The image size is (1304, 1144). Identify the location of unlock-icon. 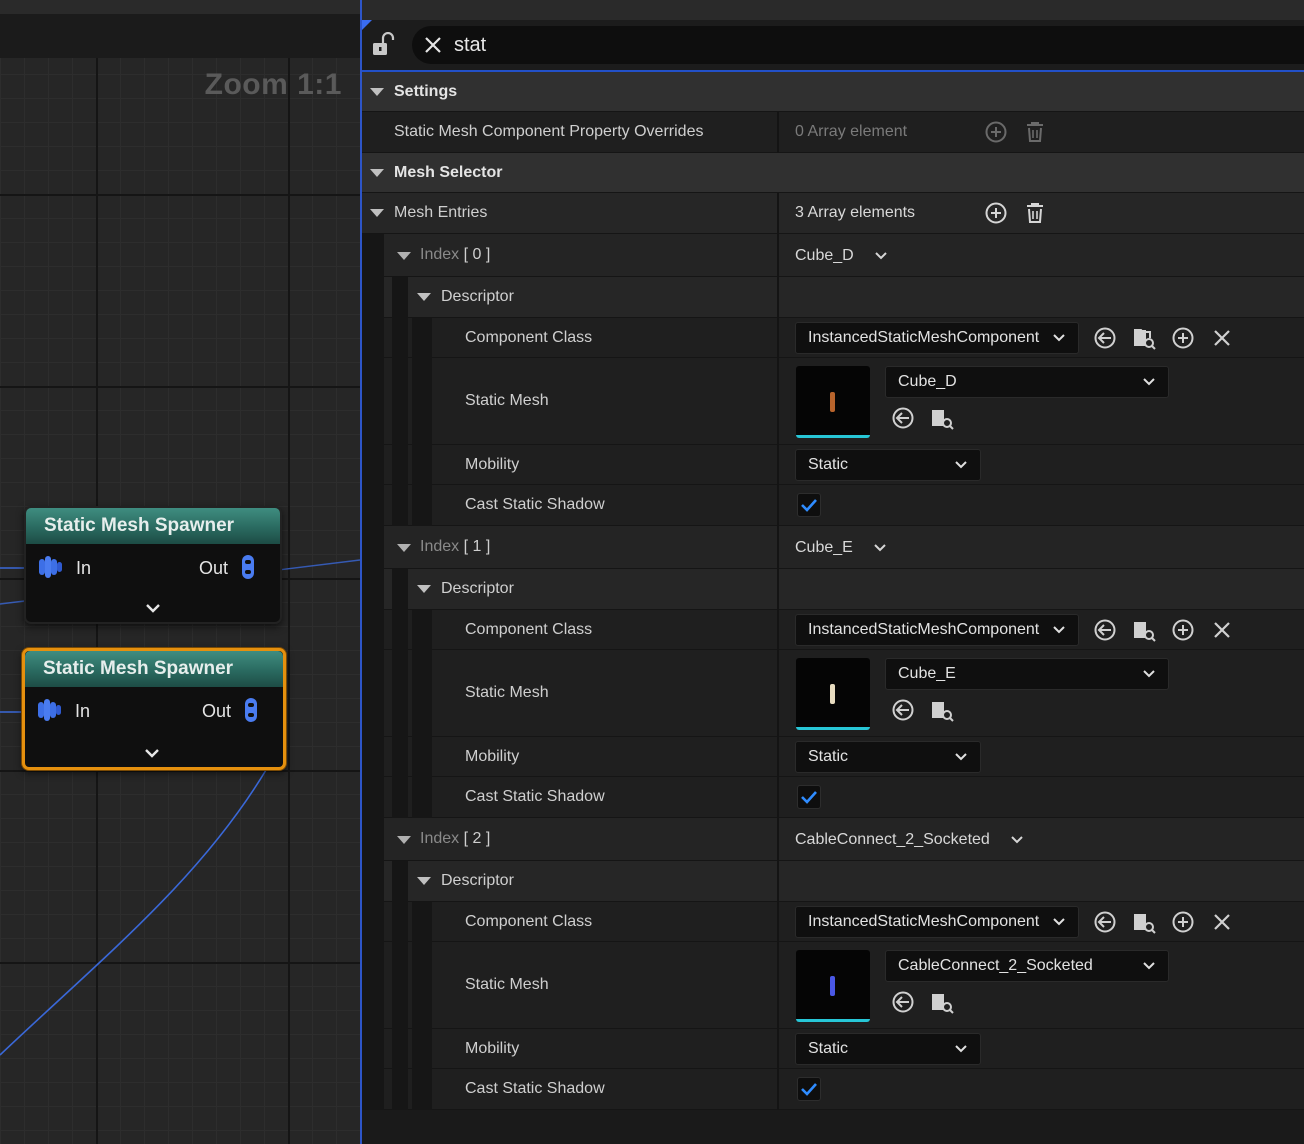
(383, 45).